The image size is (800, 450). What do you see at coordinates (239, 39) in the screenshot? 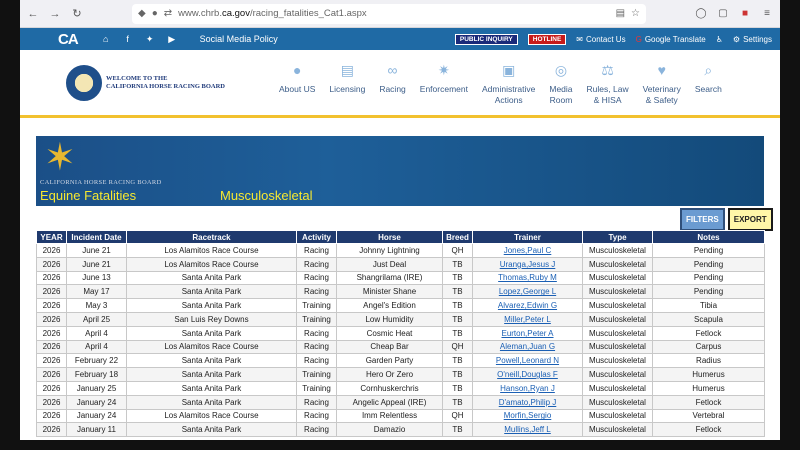
I see `social-media-policy-link: Social Media Policy` at bounding box center [239, 39].